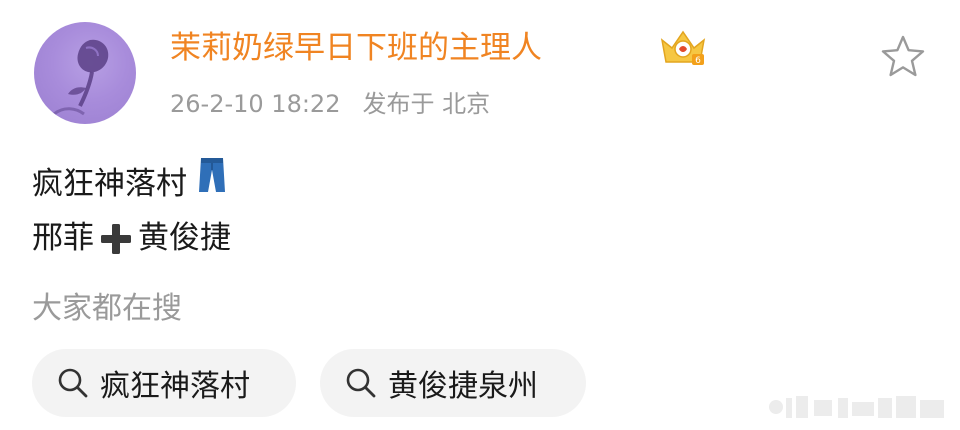 The height and width of the screenshot is (430, 960). I want to click on svg-text: 6, so click(698, 61).